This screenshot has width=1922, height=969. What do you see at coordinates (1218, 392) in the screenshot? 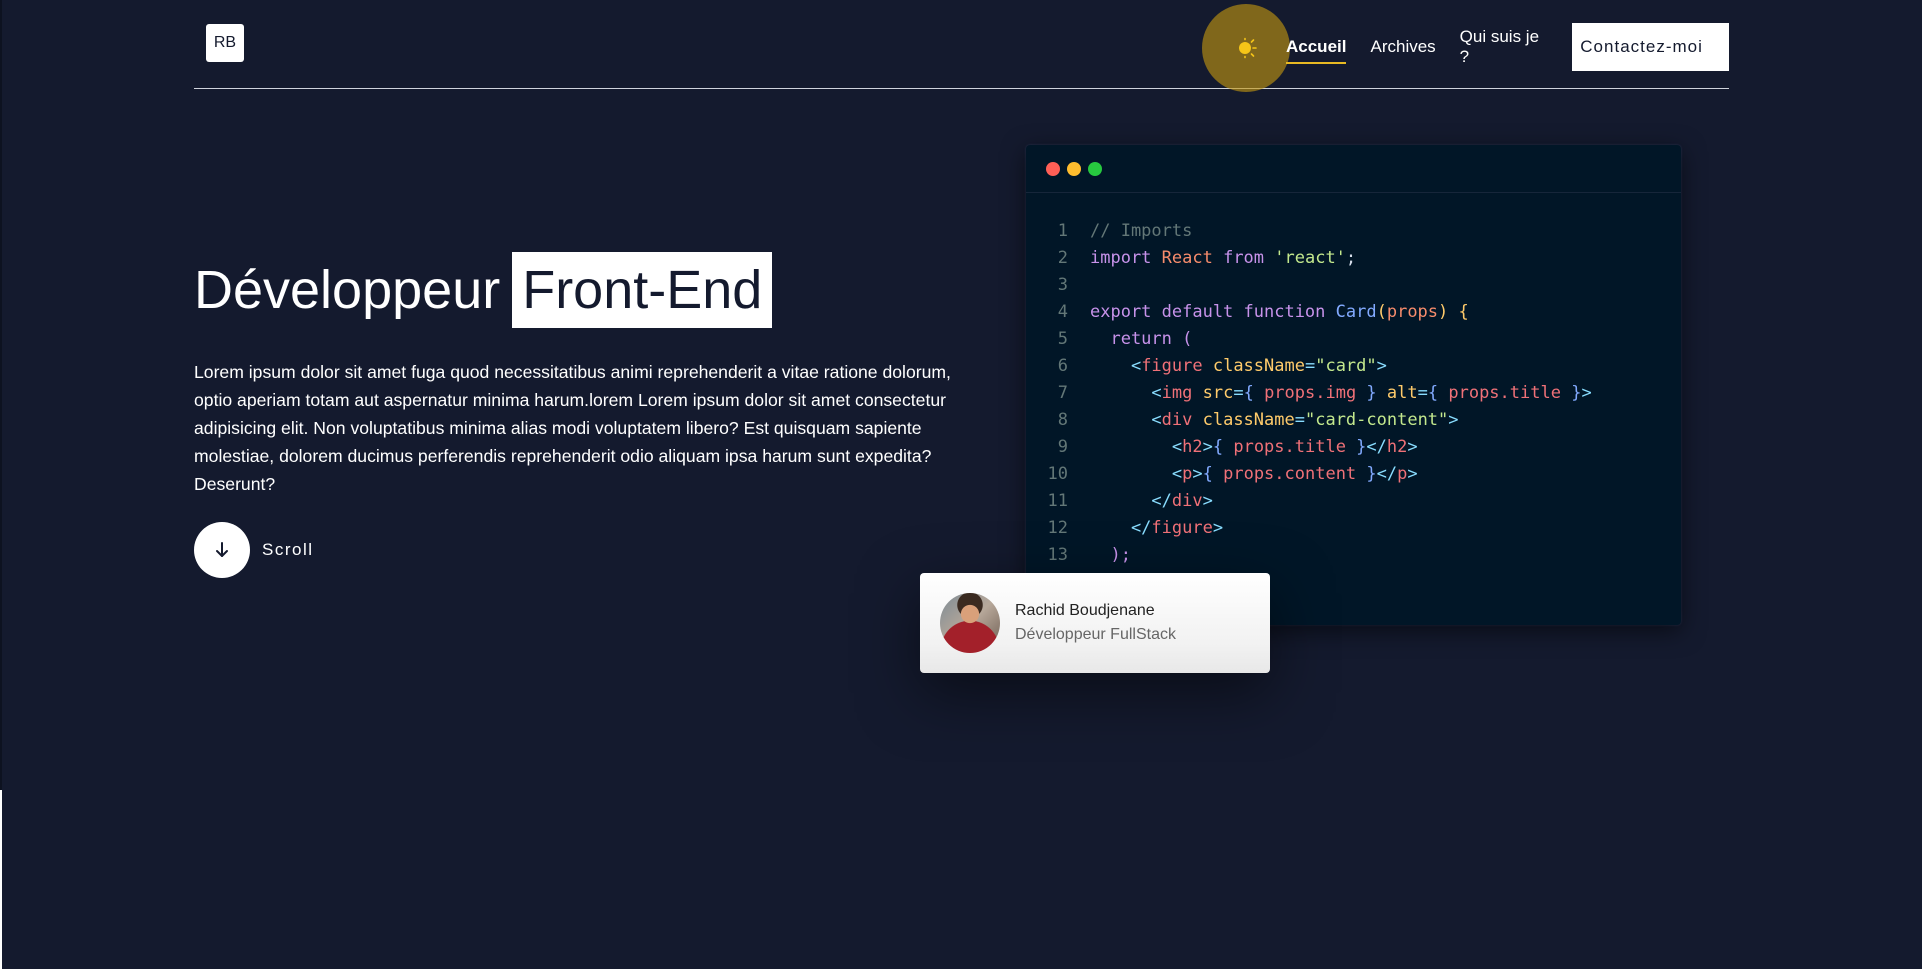
I see `code-token: src` at bounding box center [1218, 392].